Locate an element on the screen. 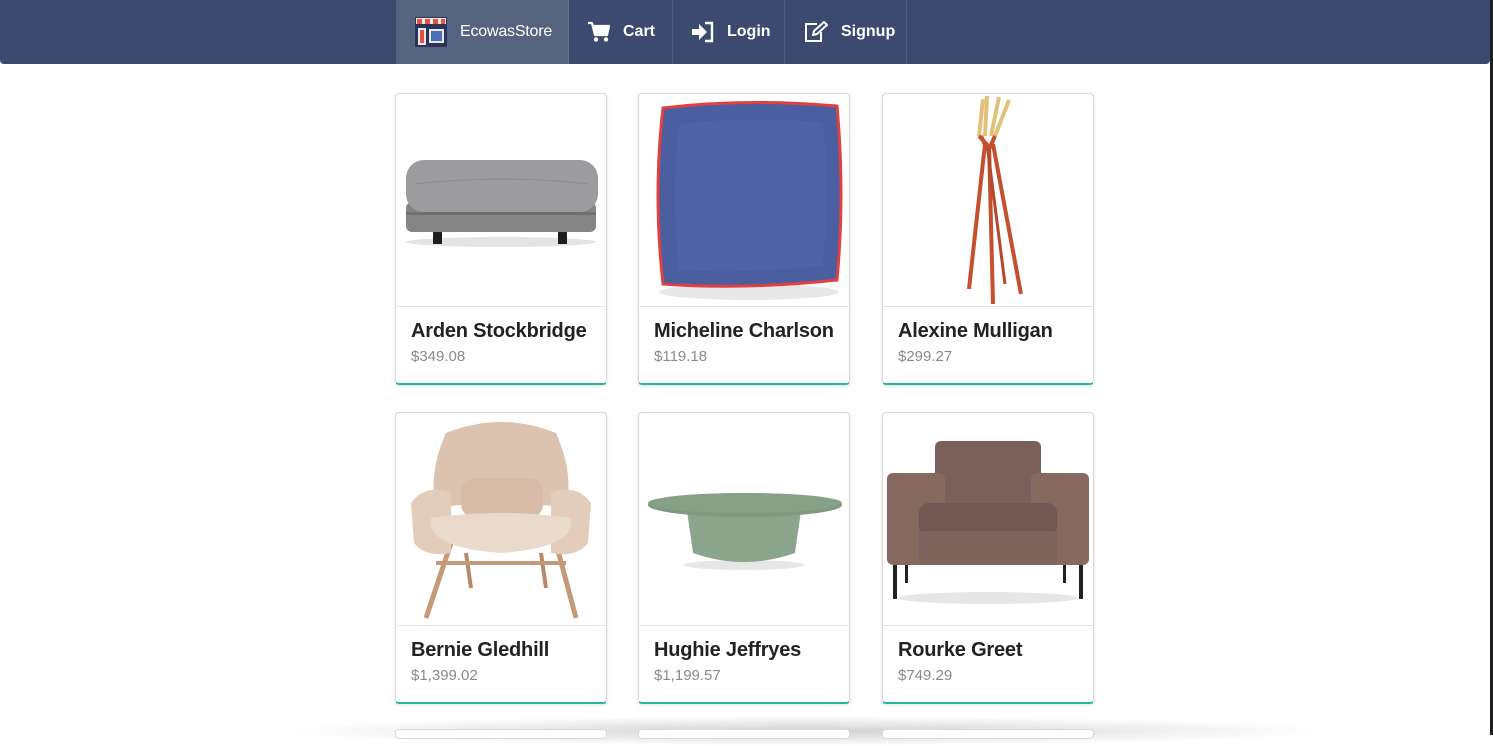 The image size is (1493, 746). product-card: Alexine Mulligan $299.27 is located at coordinates (988, 239).